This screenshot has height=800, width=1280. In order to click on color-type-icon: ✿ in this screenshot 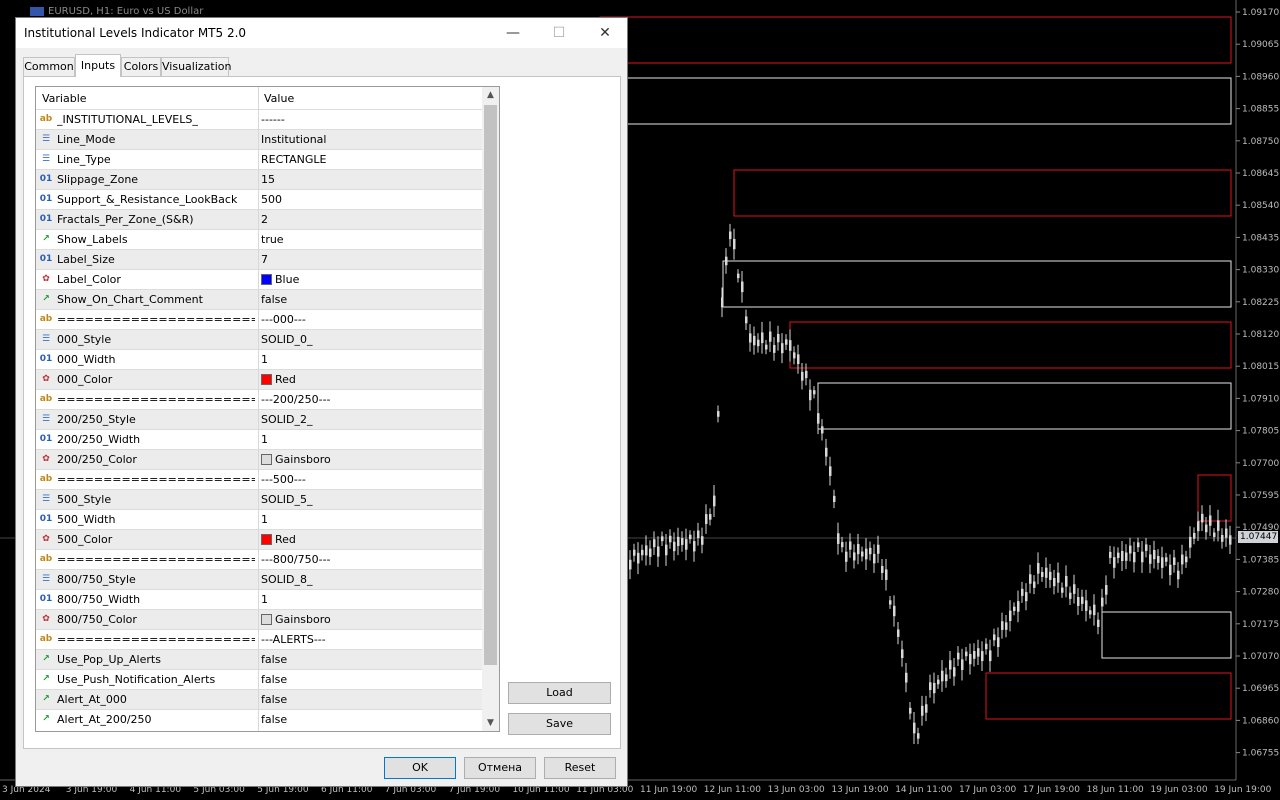, I will do `click(46, 379)`.